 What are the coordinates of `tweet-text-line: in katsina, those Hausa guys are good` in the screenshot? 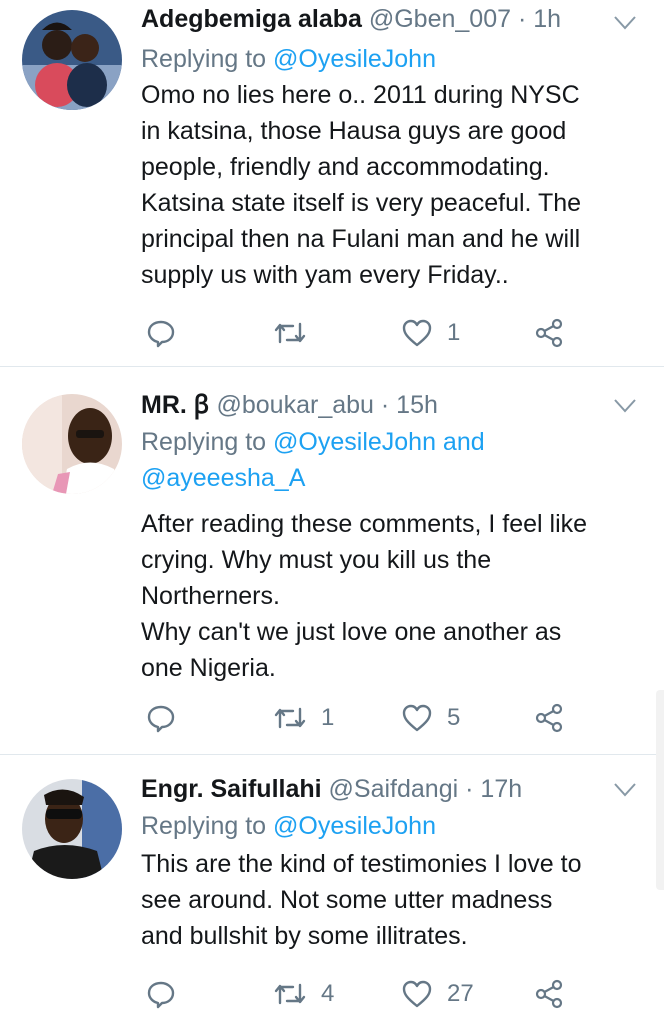 It's located at (354, 131).